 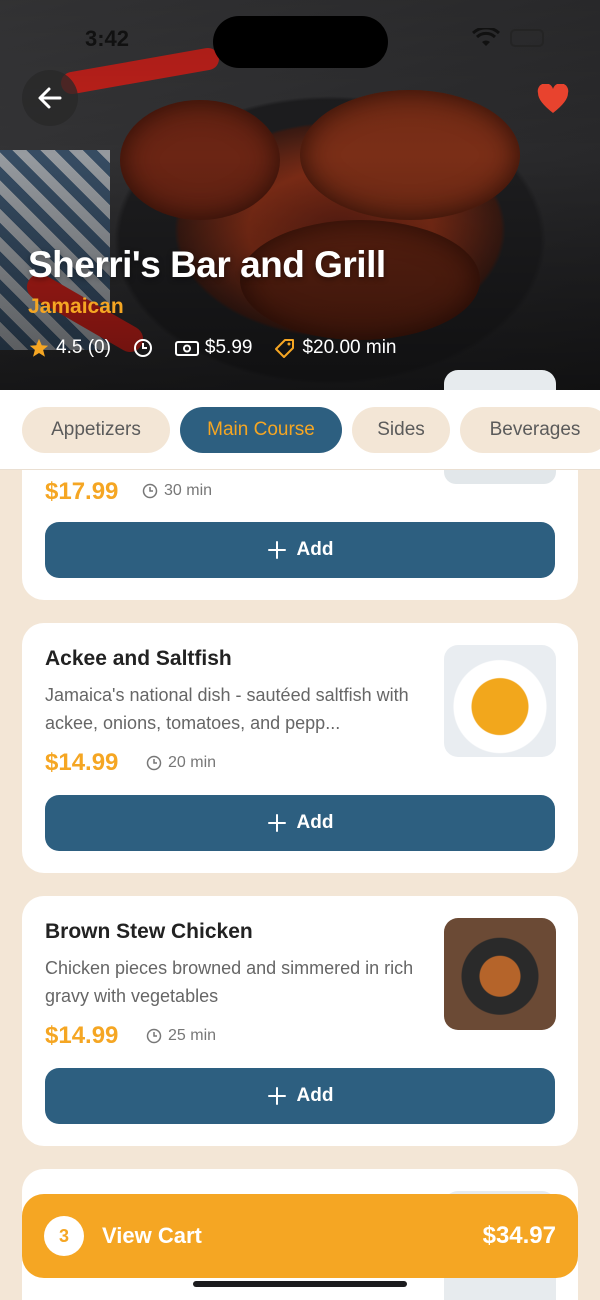 I want to click on minimum-order: $20.00 min, so click(x=349, y=347).